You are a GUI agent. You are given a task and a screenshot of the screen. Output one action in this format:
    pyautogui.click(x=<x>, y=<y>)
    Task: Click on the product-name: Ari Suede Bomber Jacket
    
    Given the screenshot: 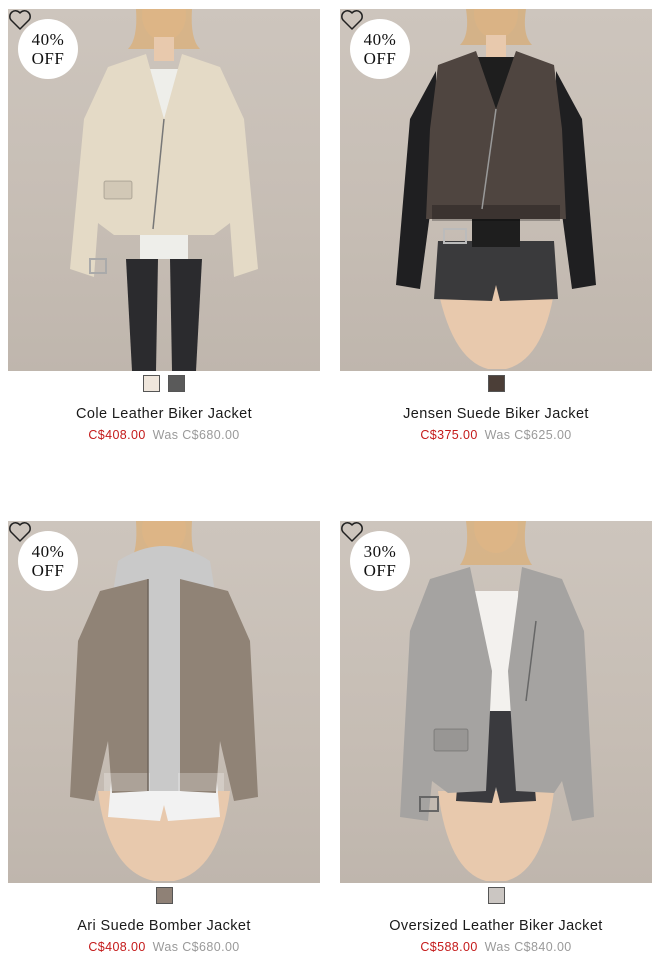 What is the action you would take?
    pyautogui.click(x=164, y=926)
    